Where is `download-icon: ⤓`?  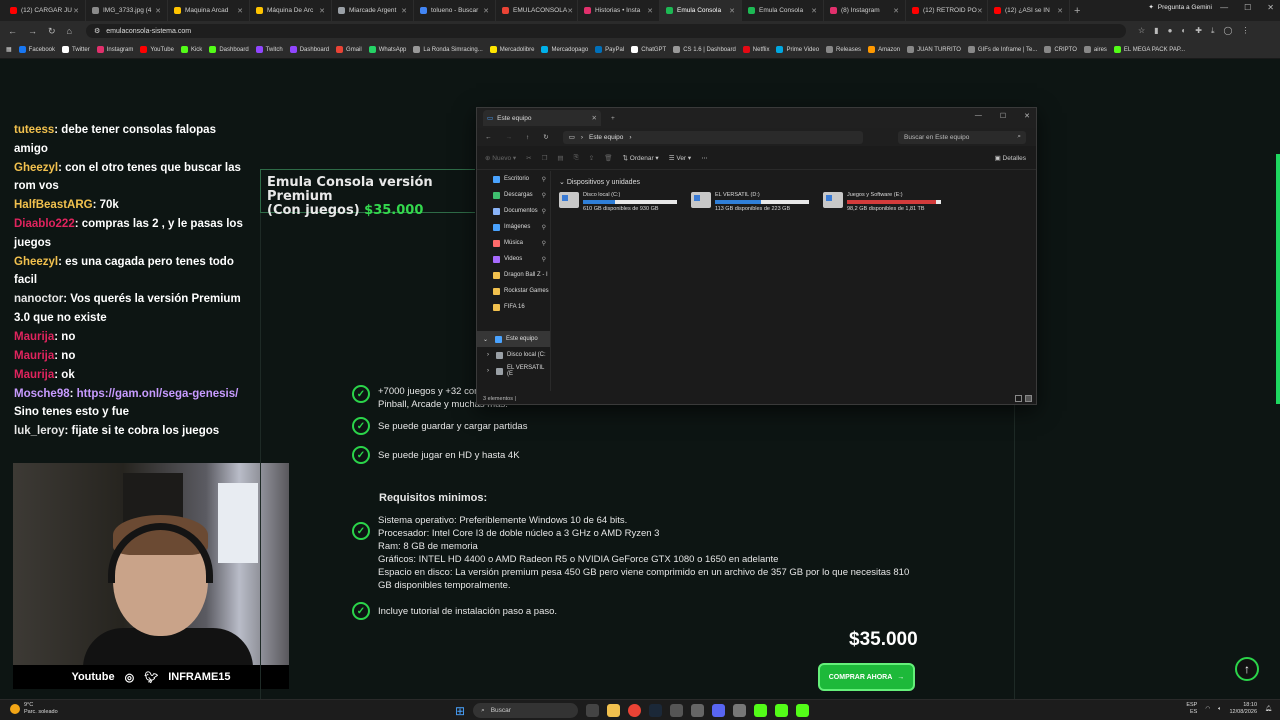
download-icon: ⤓ is located at coordinates (1213, 31).